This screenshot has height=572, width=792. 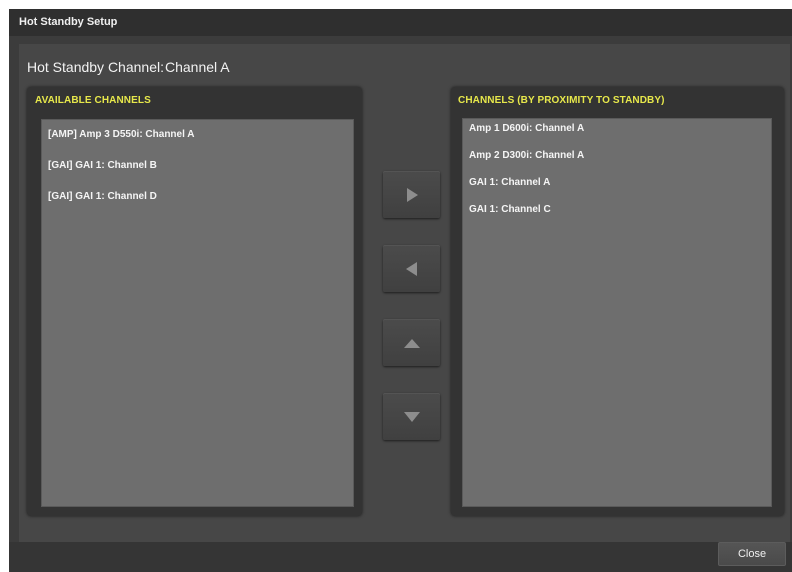 I want to click on triangle-right-icon, so click(x=412, y=194).